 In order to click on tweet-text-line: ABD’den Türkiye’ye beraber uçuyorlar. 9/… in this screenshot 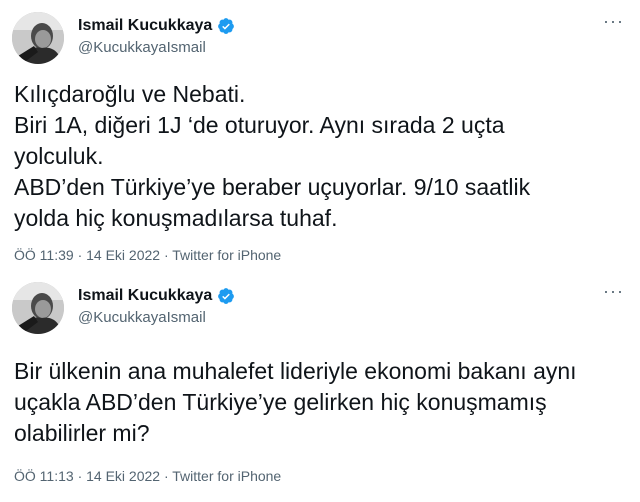, I will do `click(272, 187)`.